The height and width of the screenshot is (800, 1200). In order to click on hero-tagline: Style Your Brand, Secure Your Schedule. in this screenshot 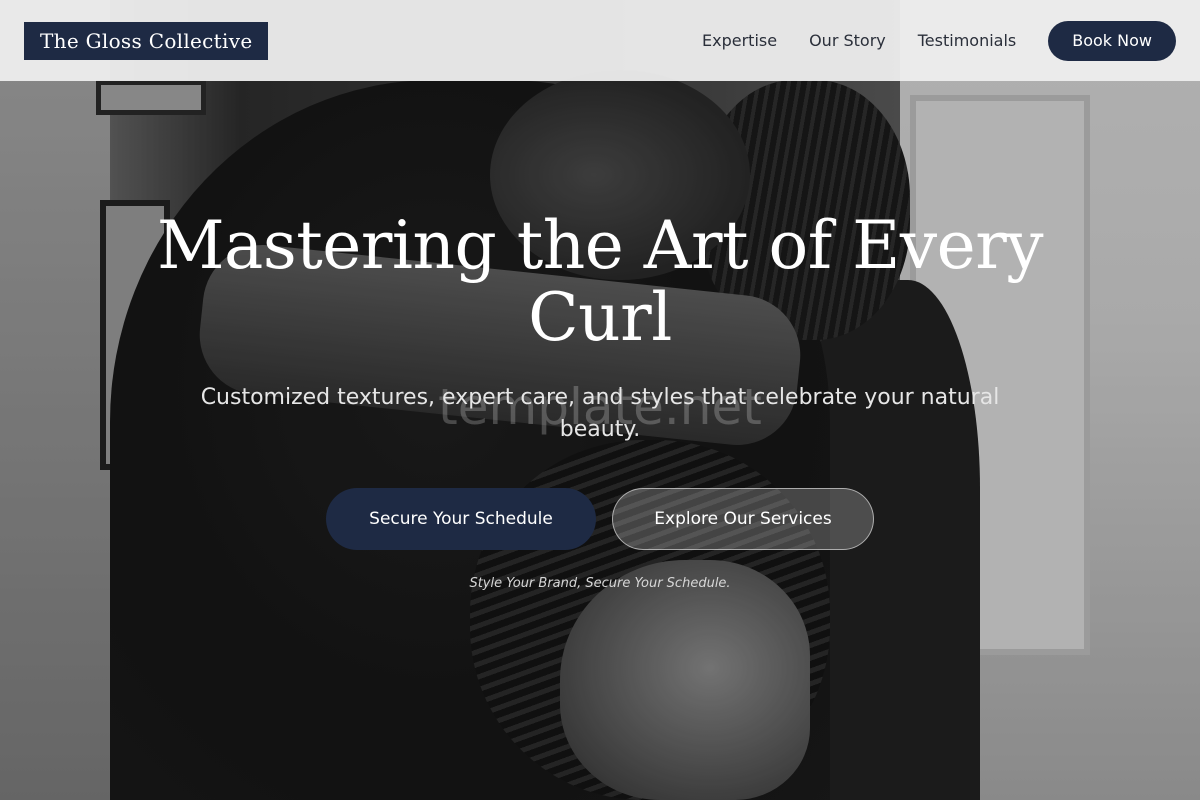, I will do `click(600, 583)`.